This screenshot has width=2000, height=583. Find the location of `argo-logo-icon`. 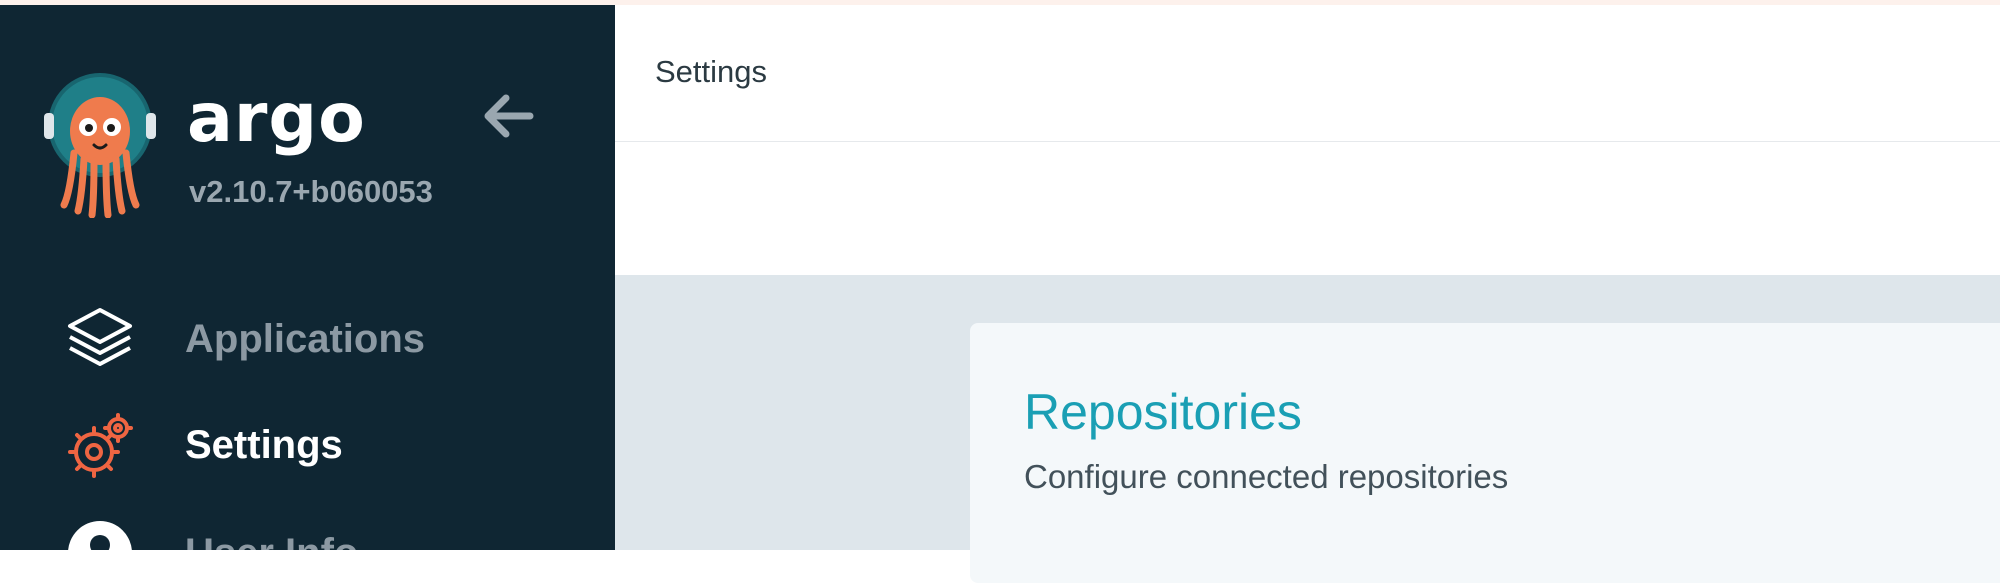

argo-logo-icon is located at coordinates (100, 145).